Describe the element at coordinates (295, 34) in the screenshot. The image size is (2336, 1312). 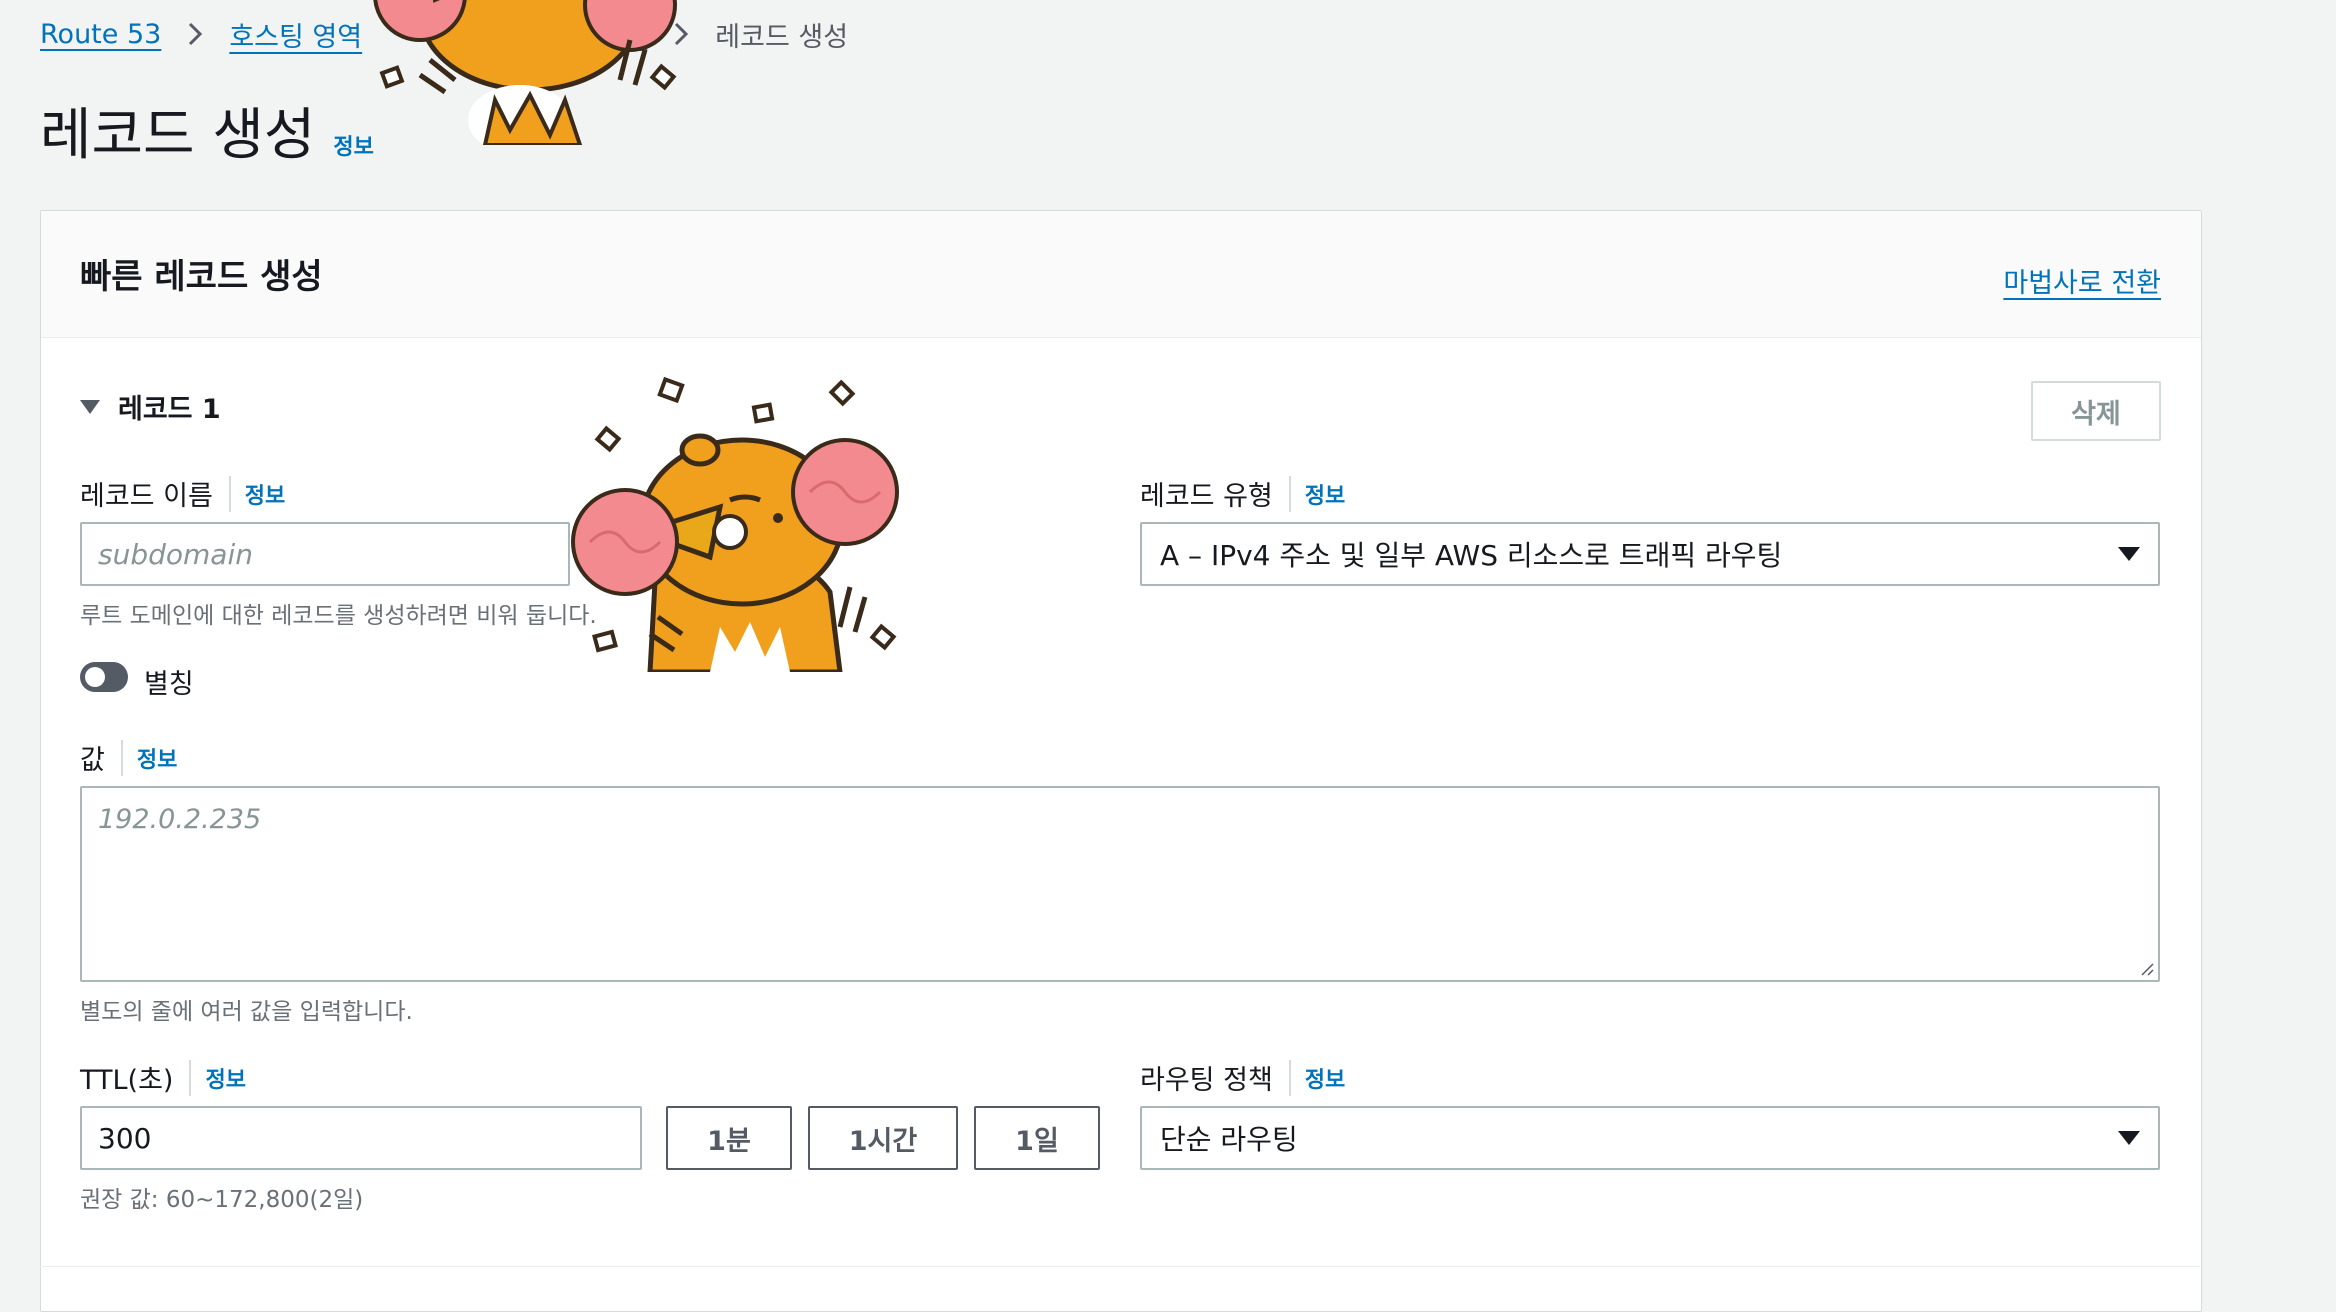
I see `breadcrumb-hosted-zones: 호스팅 영역` at that location.